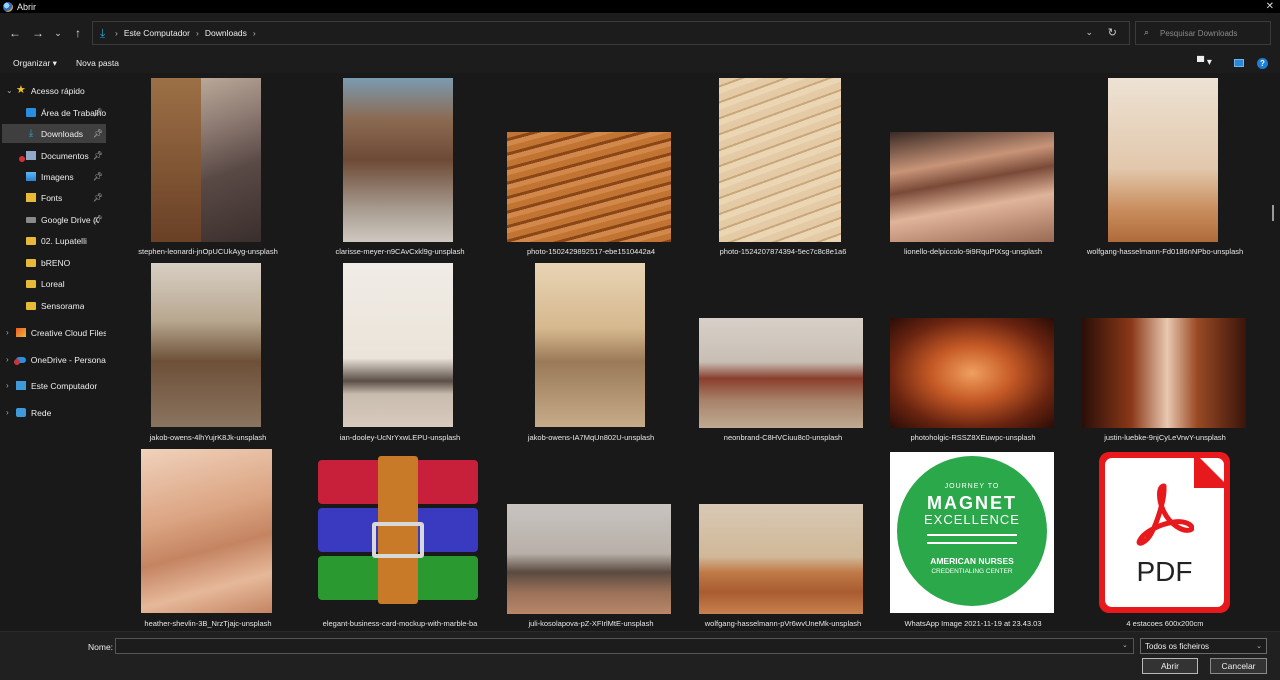 Image resolution: width=1280 pixels, height=680 pixels. What do you see at coordinates (611, 33) in the screenshot?
I see `address-bar: ⤓ › Este Computador › Downloads › ⌄ ↻` at bounding box center [611, 33].